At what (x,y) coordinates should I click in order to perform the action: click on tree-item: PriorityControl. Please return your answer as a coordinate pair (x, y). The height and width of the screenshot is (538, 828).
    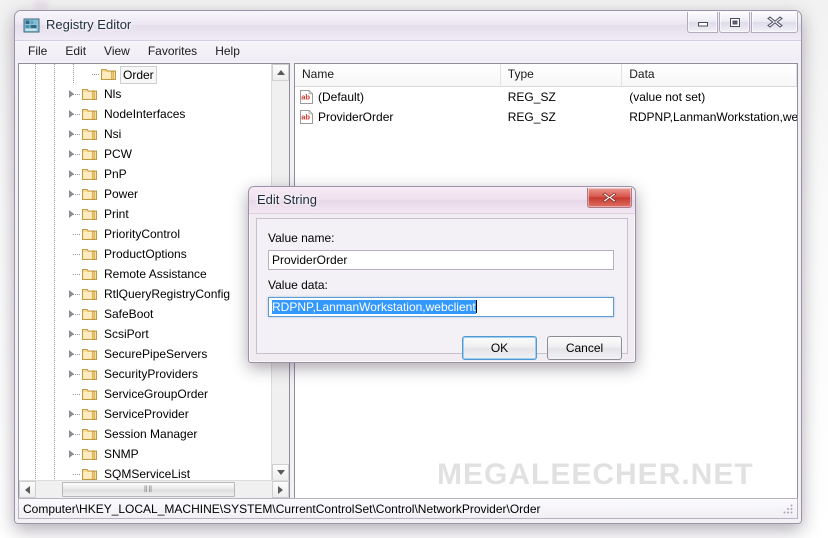
    Looking at the image, I should click on (145, 234).